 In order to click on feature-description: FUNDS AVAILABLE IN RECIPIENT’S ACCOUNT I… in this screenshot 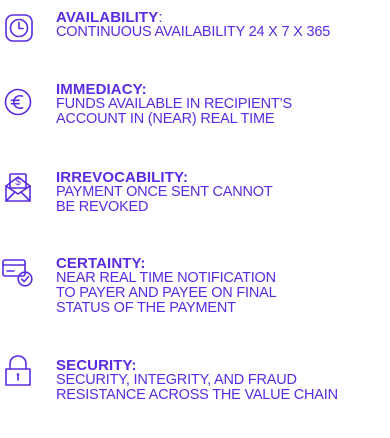, I will do `click(223, 112)`.